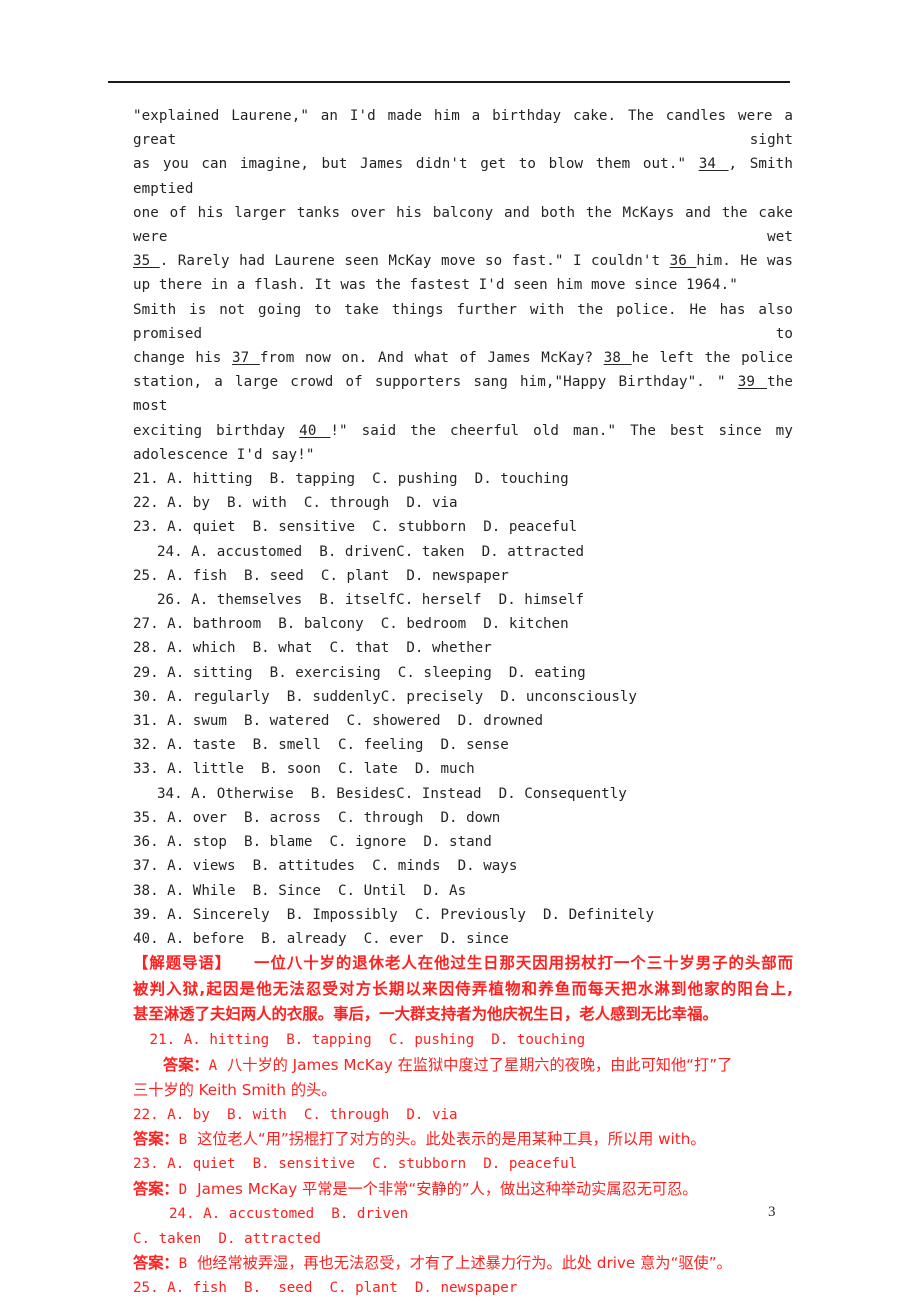  Describe the element at coordinates (426, 358) in the screenshot. I see `passage-line-7-text-b: from now on. And what of James McKay?` at that location.